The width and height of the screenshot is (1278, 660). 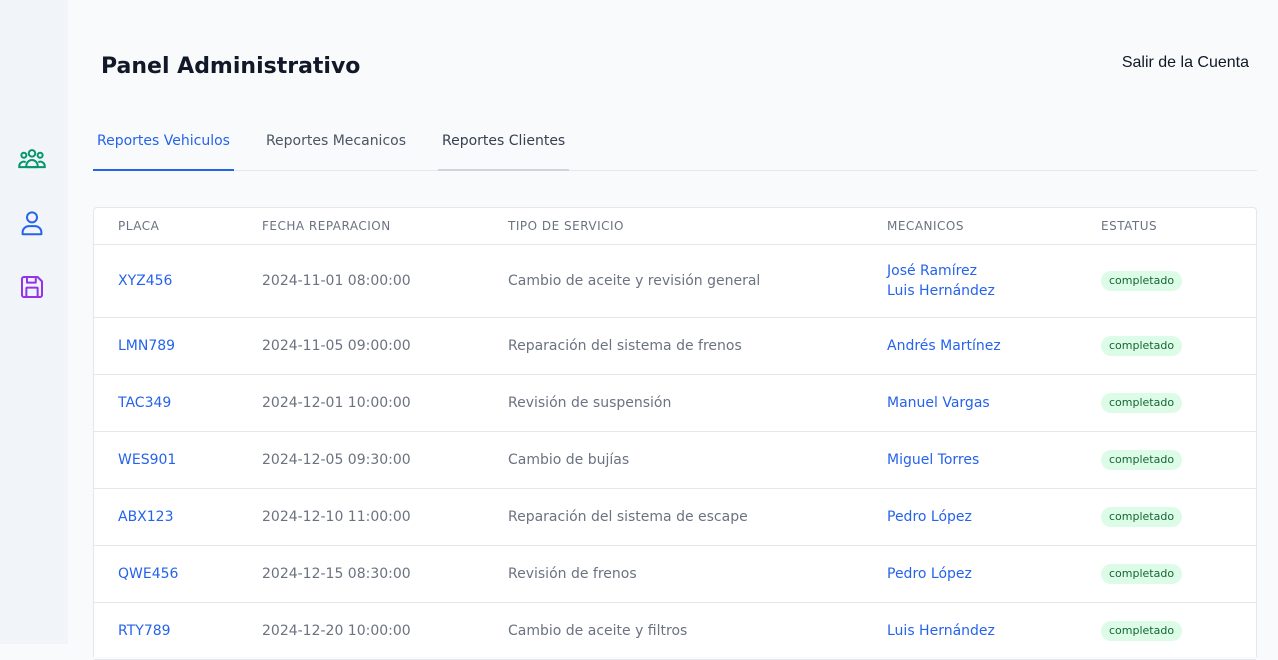 What do you see at coordinates (504, 145) in the screenshot?
I see `tab-reportes-clientes: Reportes Clientes` at bounding box center [504, 145].